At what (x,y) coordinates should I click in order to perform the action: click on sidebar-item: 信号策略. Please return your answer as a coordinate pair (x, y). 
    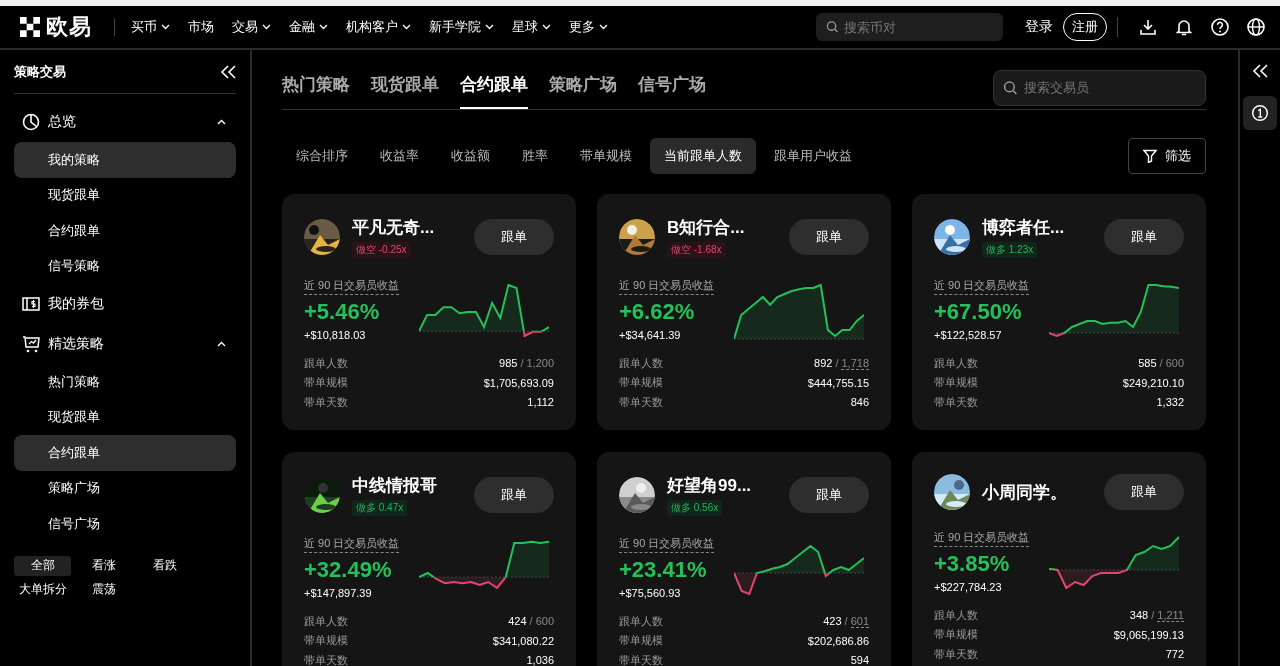
    Looking at the image, I should click on (125, 266).